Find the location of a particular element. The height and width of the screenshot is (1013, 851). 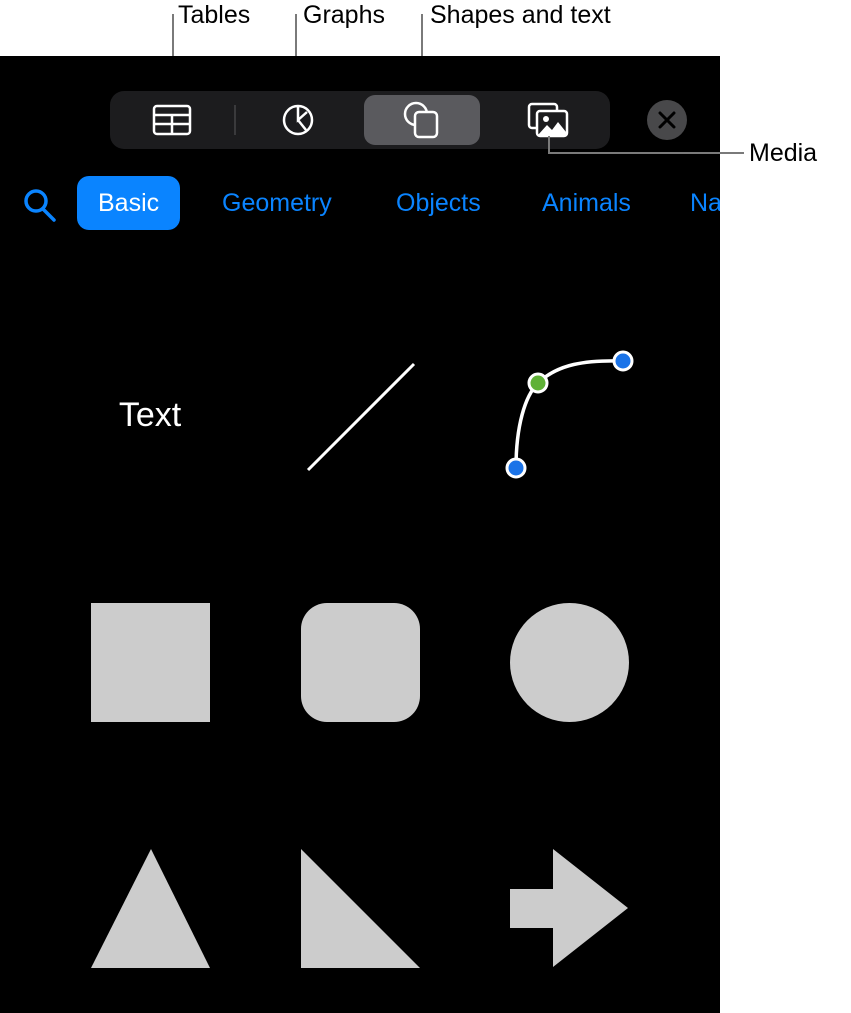

tables-button is located at coordinates (172, 120).